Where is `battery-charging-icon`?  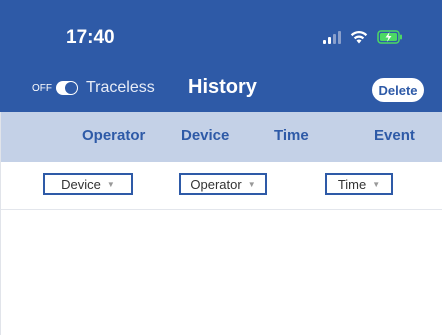 battery-charging-icon is located at coordinates (389, 37).